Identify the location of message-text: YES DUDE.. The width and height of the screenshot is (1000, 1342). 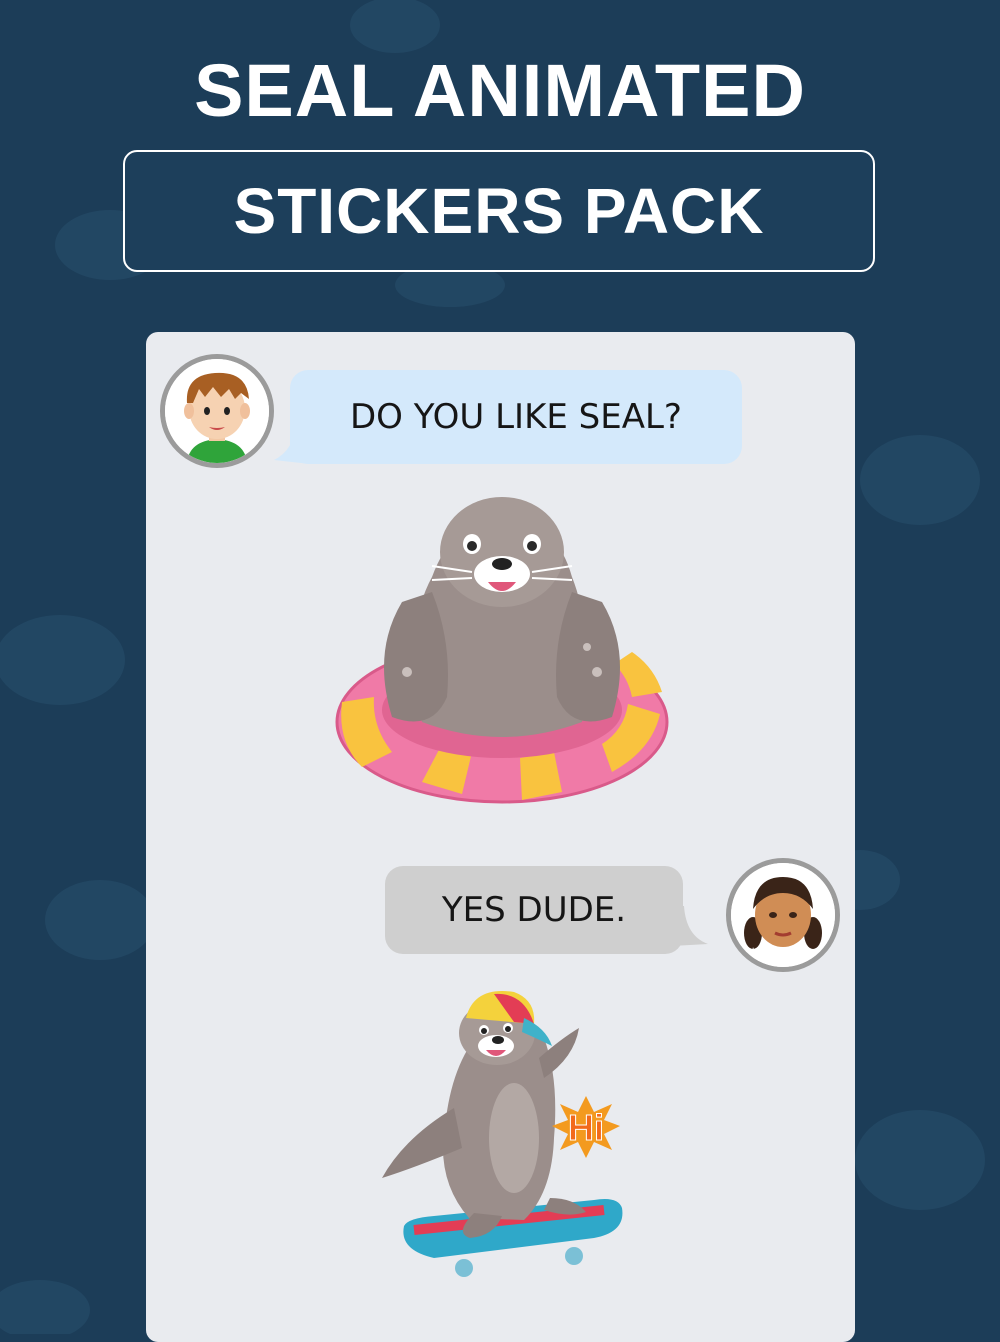
(534, 910).